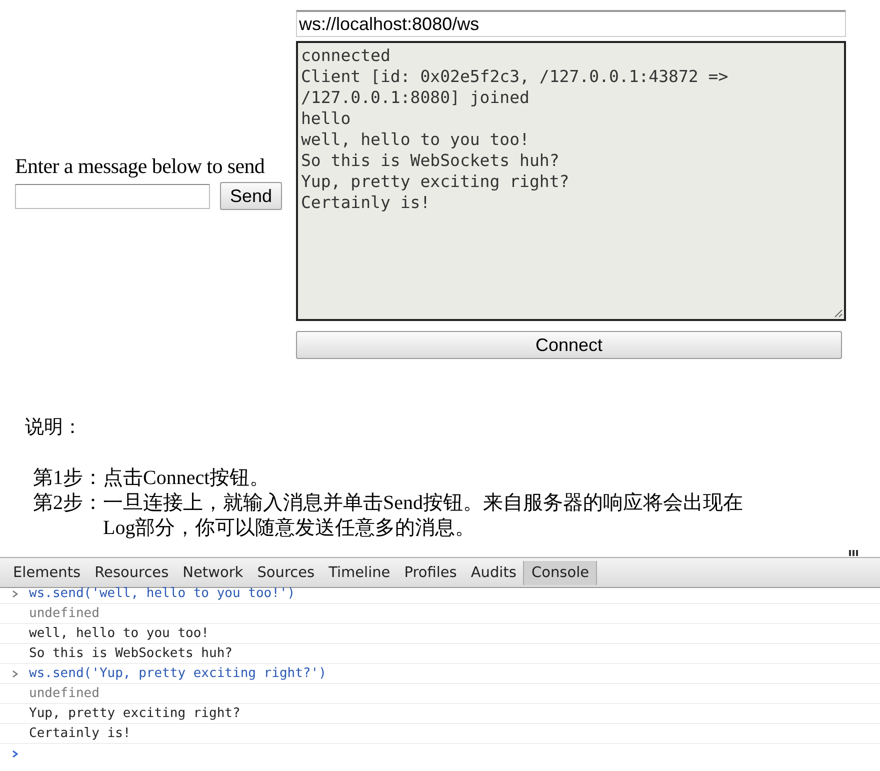 The height and width of the screenshot is (771, 880). Describe the element at coordinates (140, 166) in the screenshot. I see `prompt-label: Enter a message below to send` at that location.